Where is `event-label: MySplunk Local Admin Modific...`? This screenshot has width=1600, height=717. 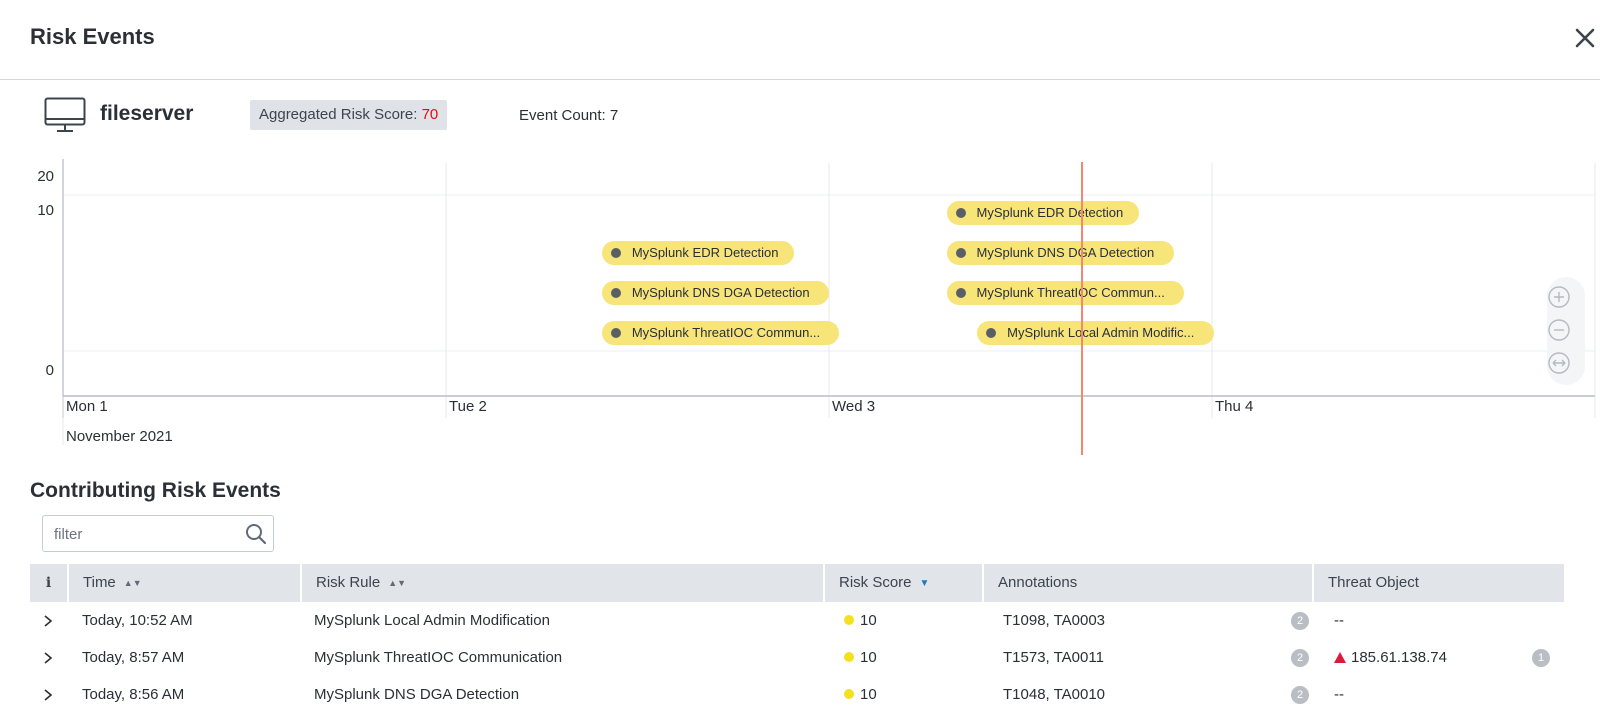
event-label: MySplunk Local Admin Modific... is located at coordinates (1101, 332).